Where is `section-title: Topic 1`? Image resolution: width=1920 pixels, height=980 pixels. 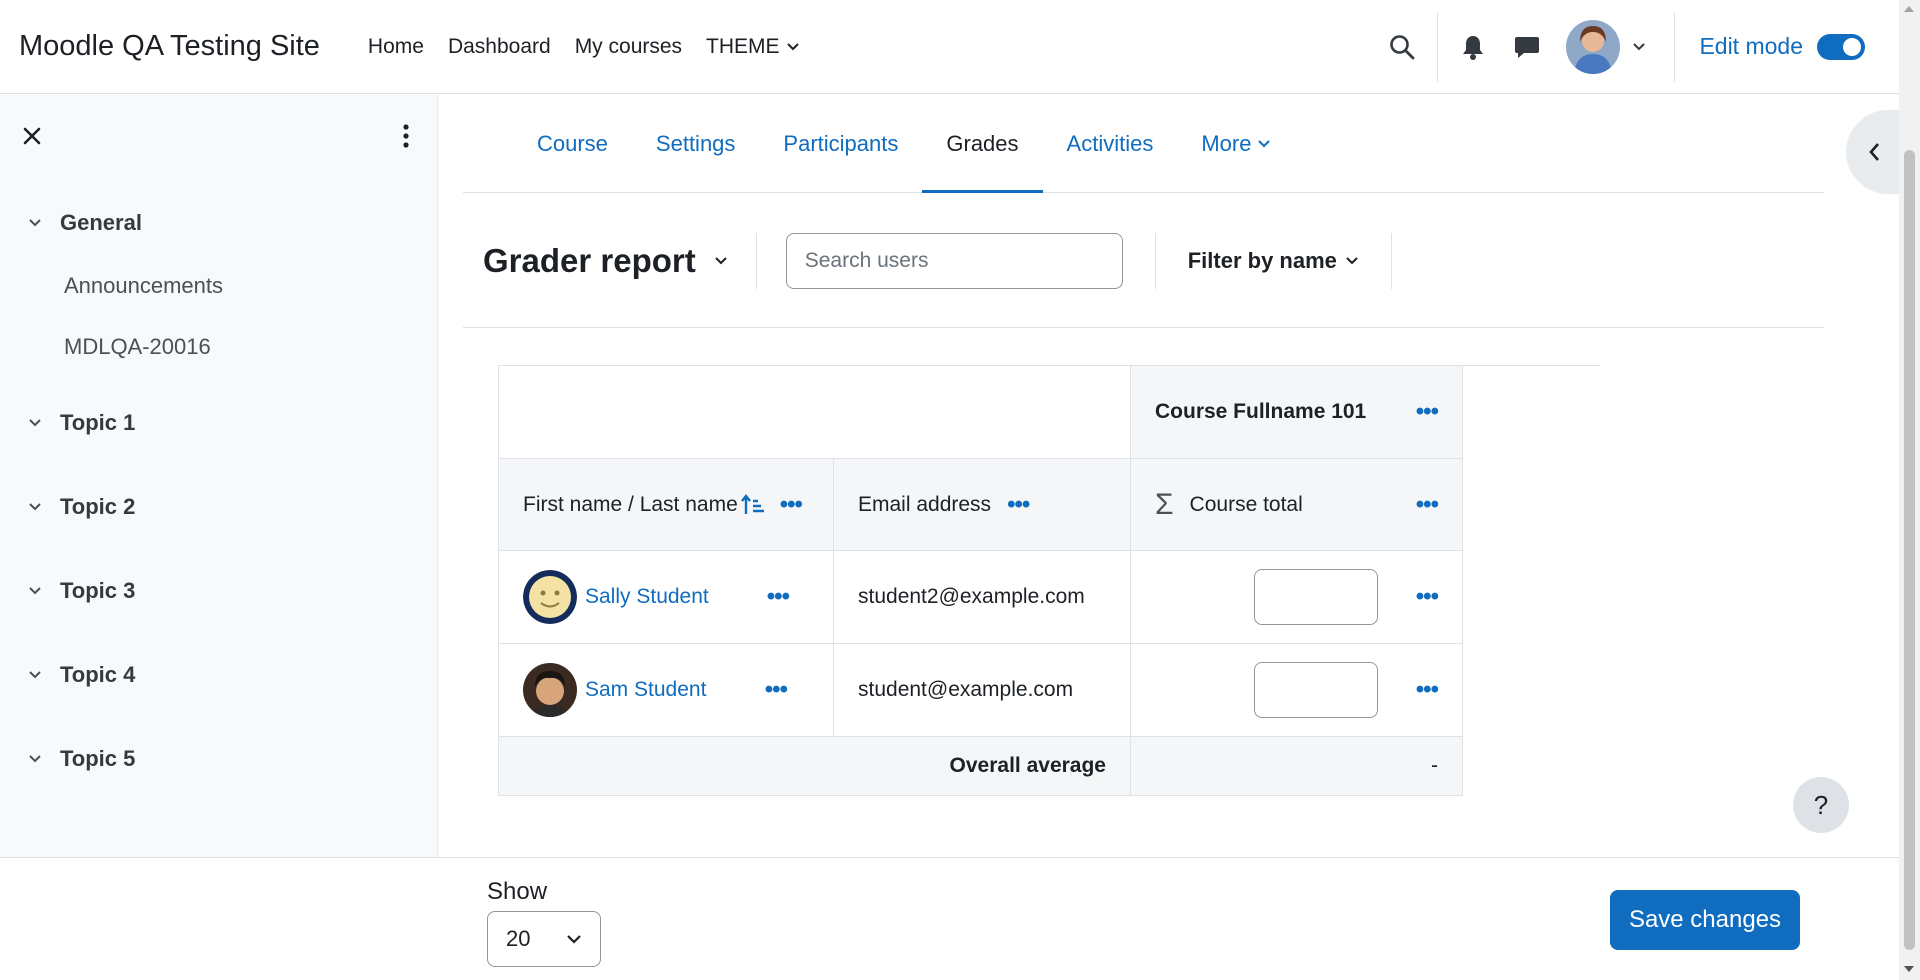 section-title: Topic 1 is located at coordinates (98, 422).